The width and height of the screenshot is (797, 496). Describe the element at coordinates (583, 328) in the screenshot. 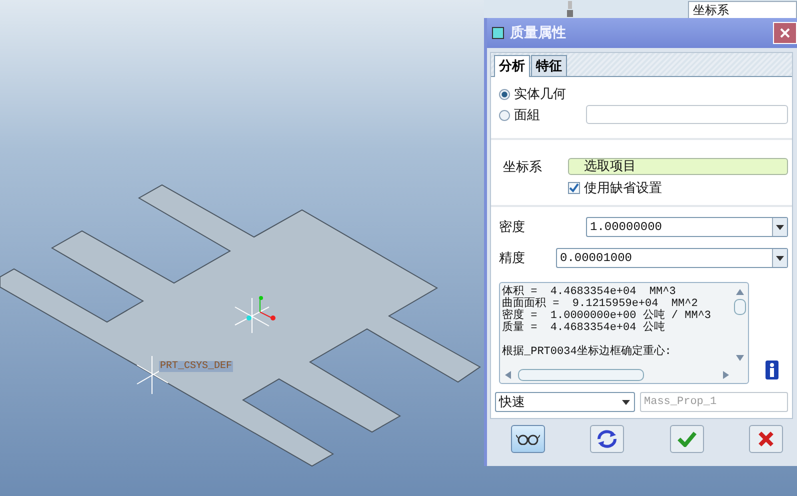

I see `result-line: 质量 = 4.4683354e+04 公吨` at that location.